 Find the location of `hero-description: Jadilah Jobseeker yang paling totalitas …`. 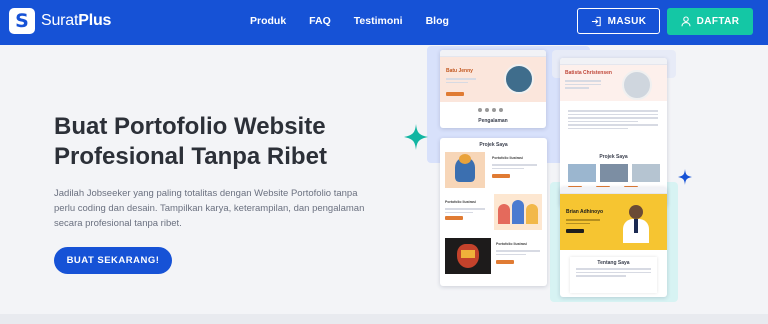

hero-description: Jadilah Jobseeker yang paling totalitas … is located at coordinates (209, 208).